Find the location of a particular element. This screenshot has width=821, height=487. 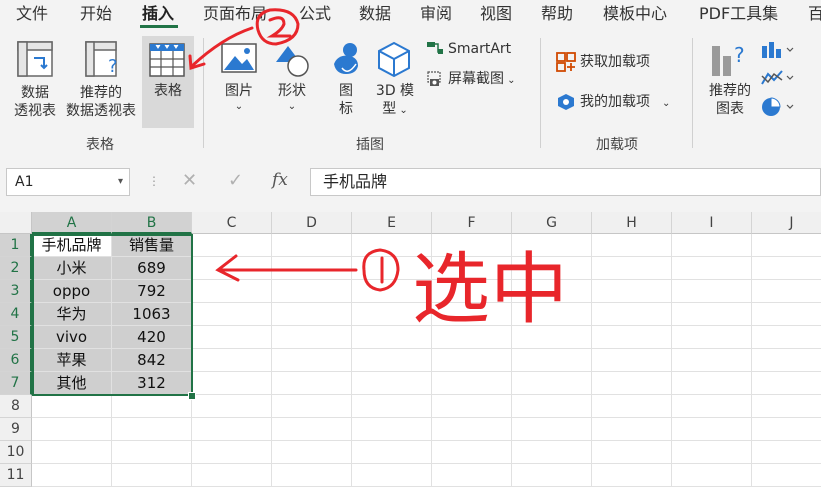

annotation-select-text: 选中 is located at coordinates (490, 290).